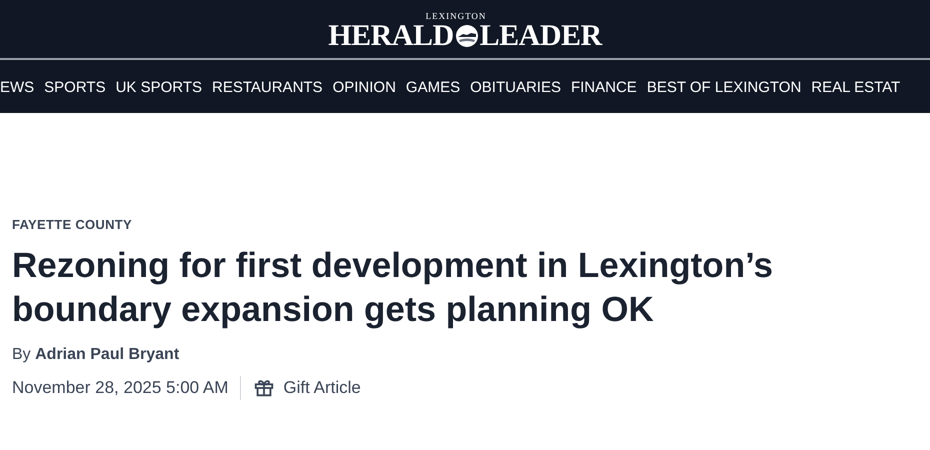 Image resolution: width=930 pixels, height=450 pixels. Describe the element at coordinates (264, 388) in the screenshot. I see `gift-icon` at that location.